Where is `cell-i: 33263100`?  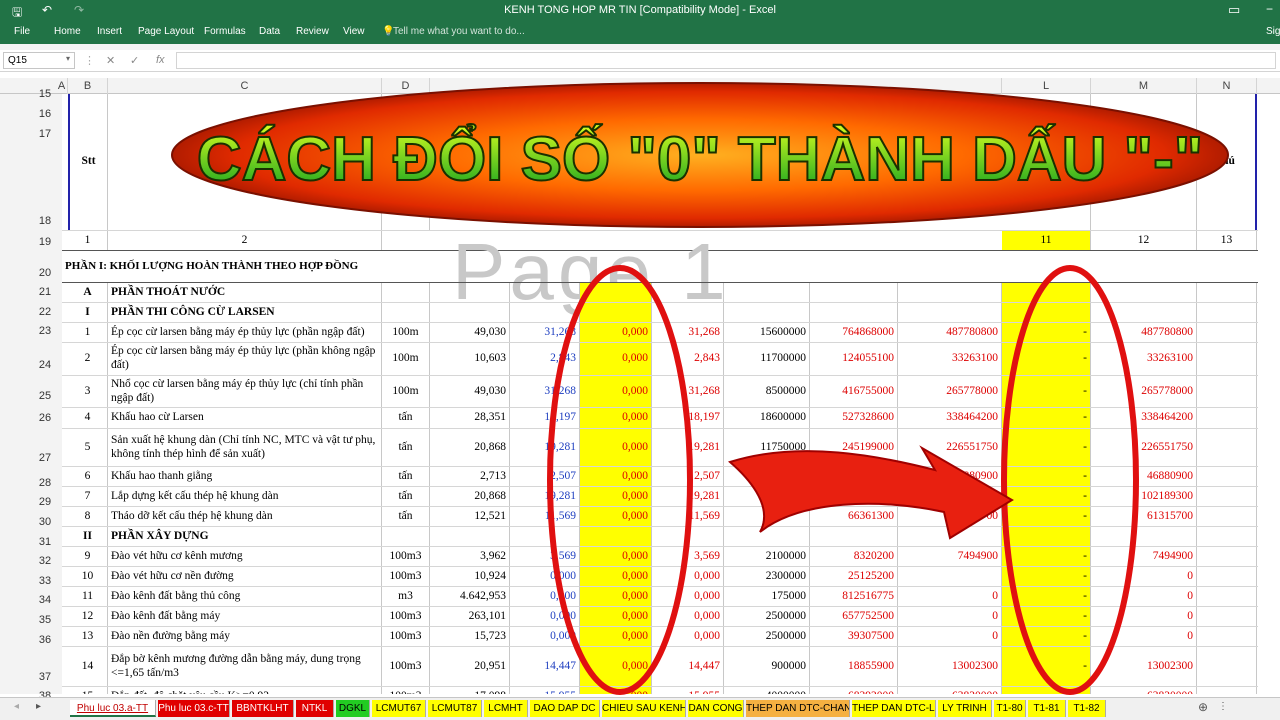 cell-i: 33263100 is located at coordinates (950, 359).